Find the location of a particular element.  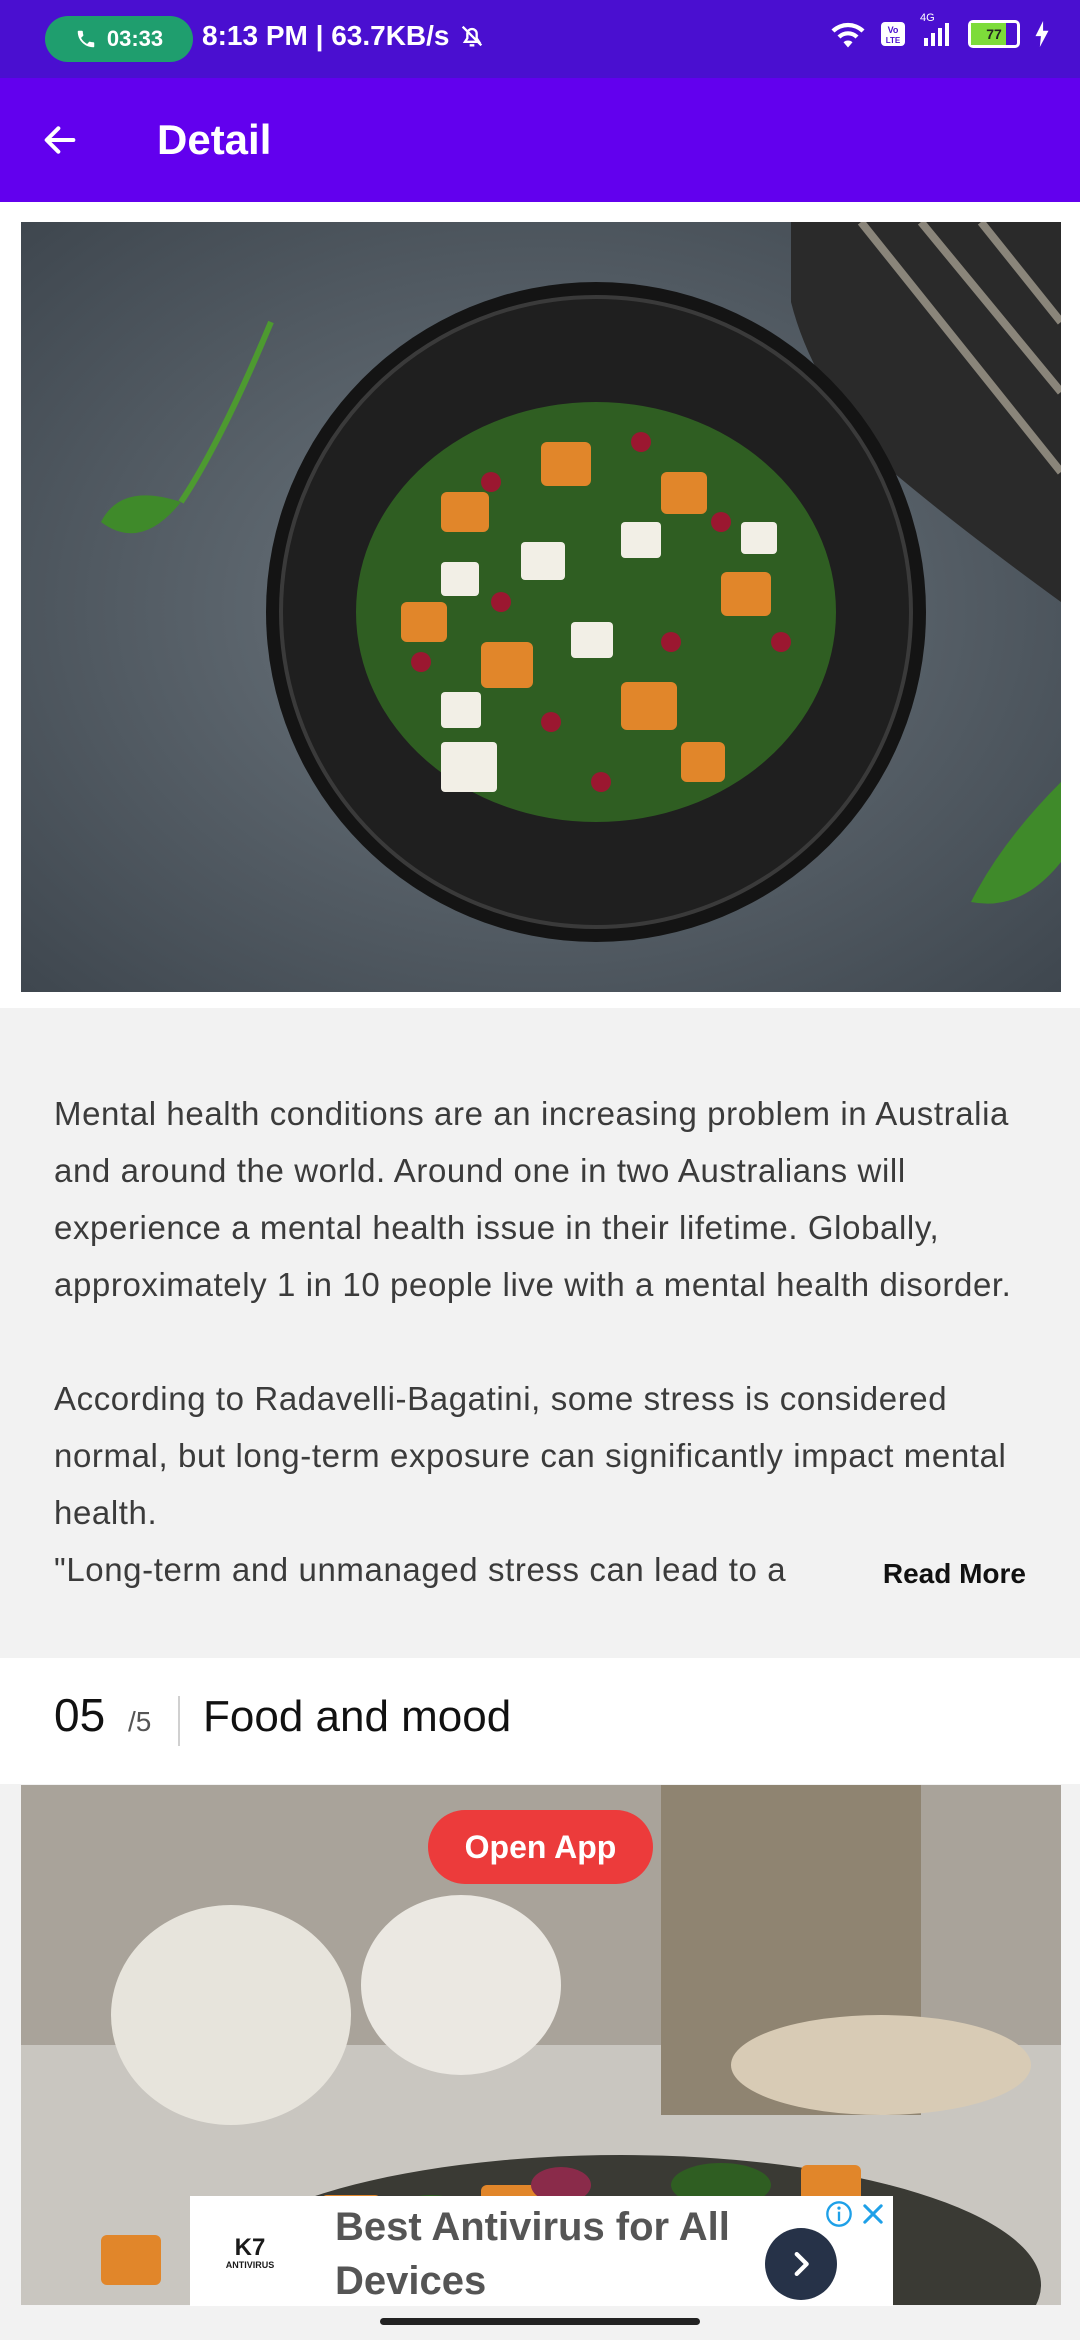

ad-info-icon is located at coordinates (839, 2214).